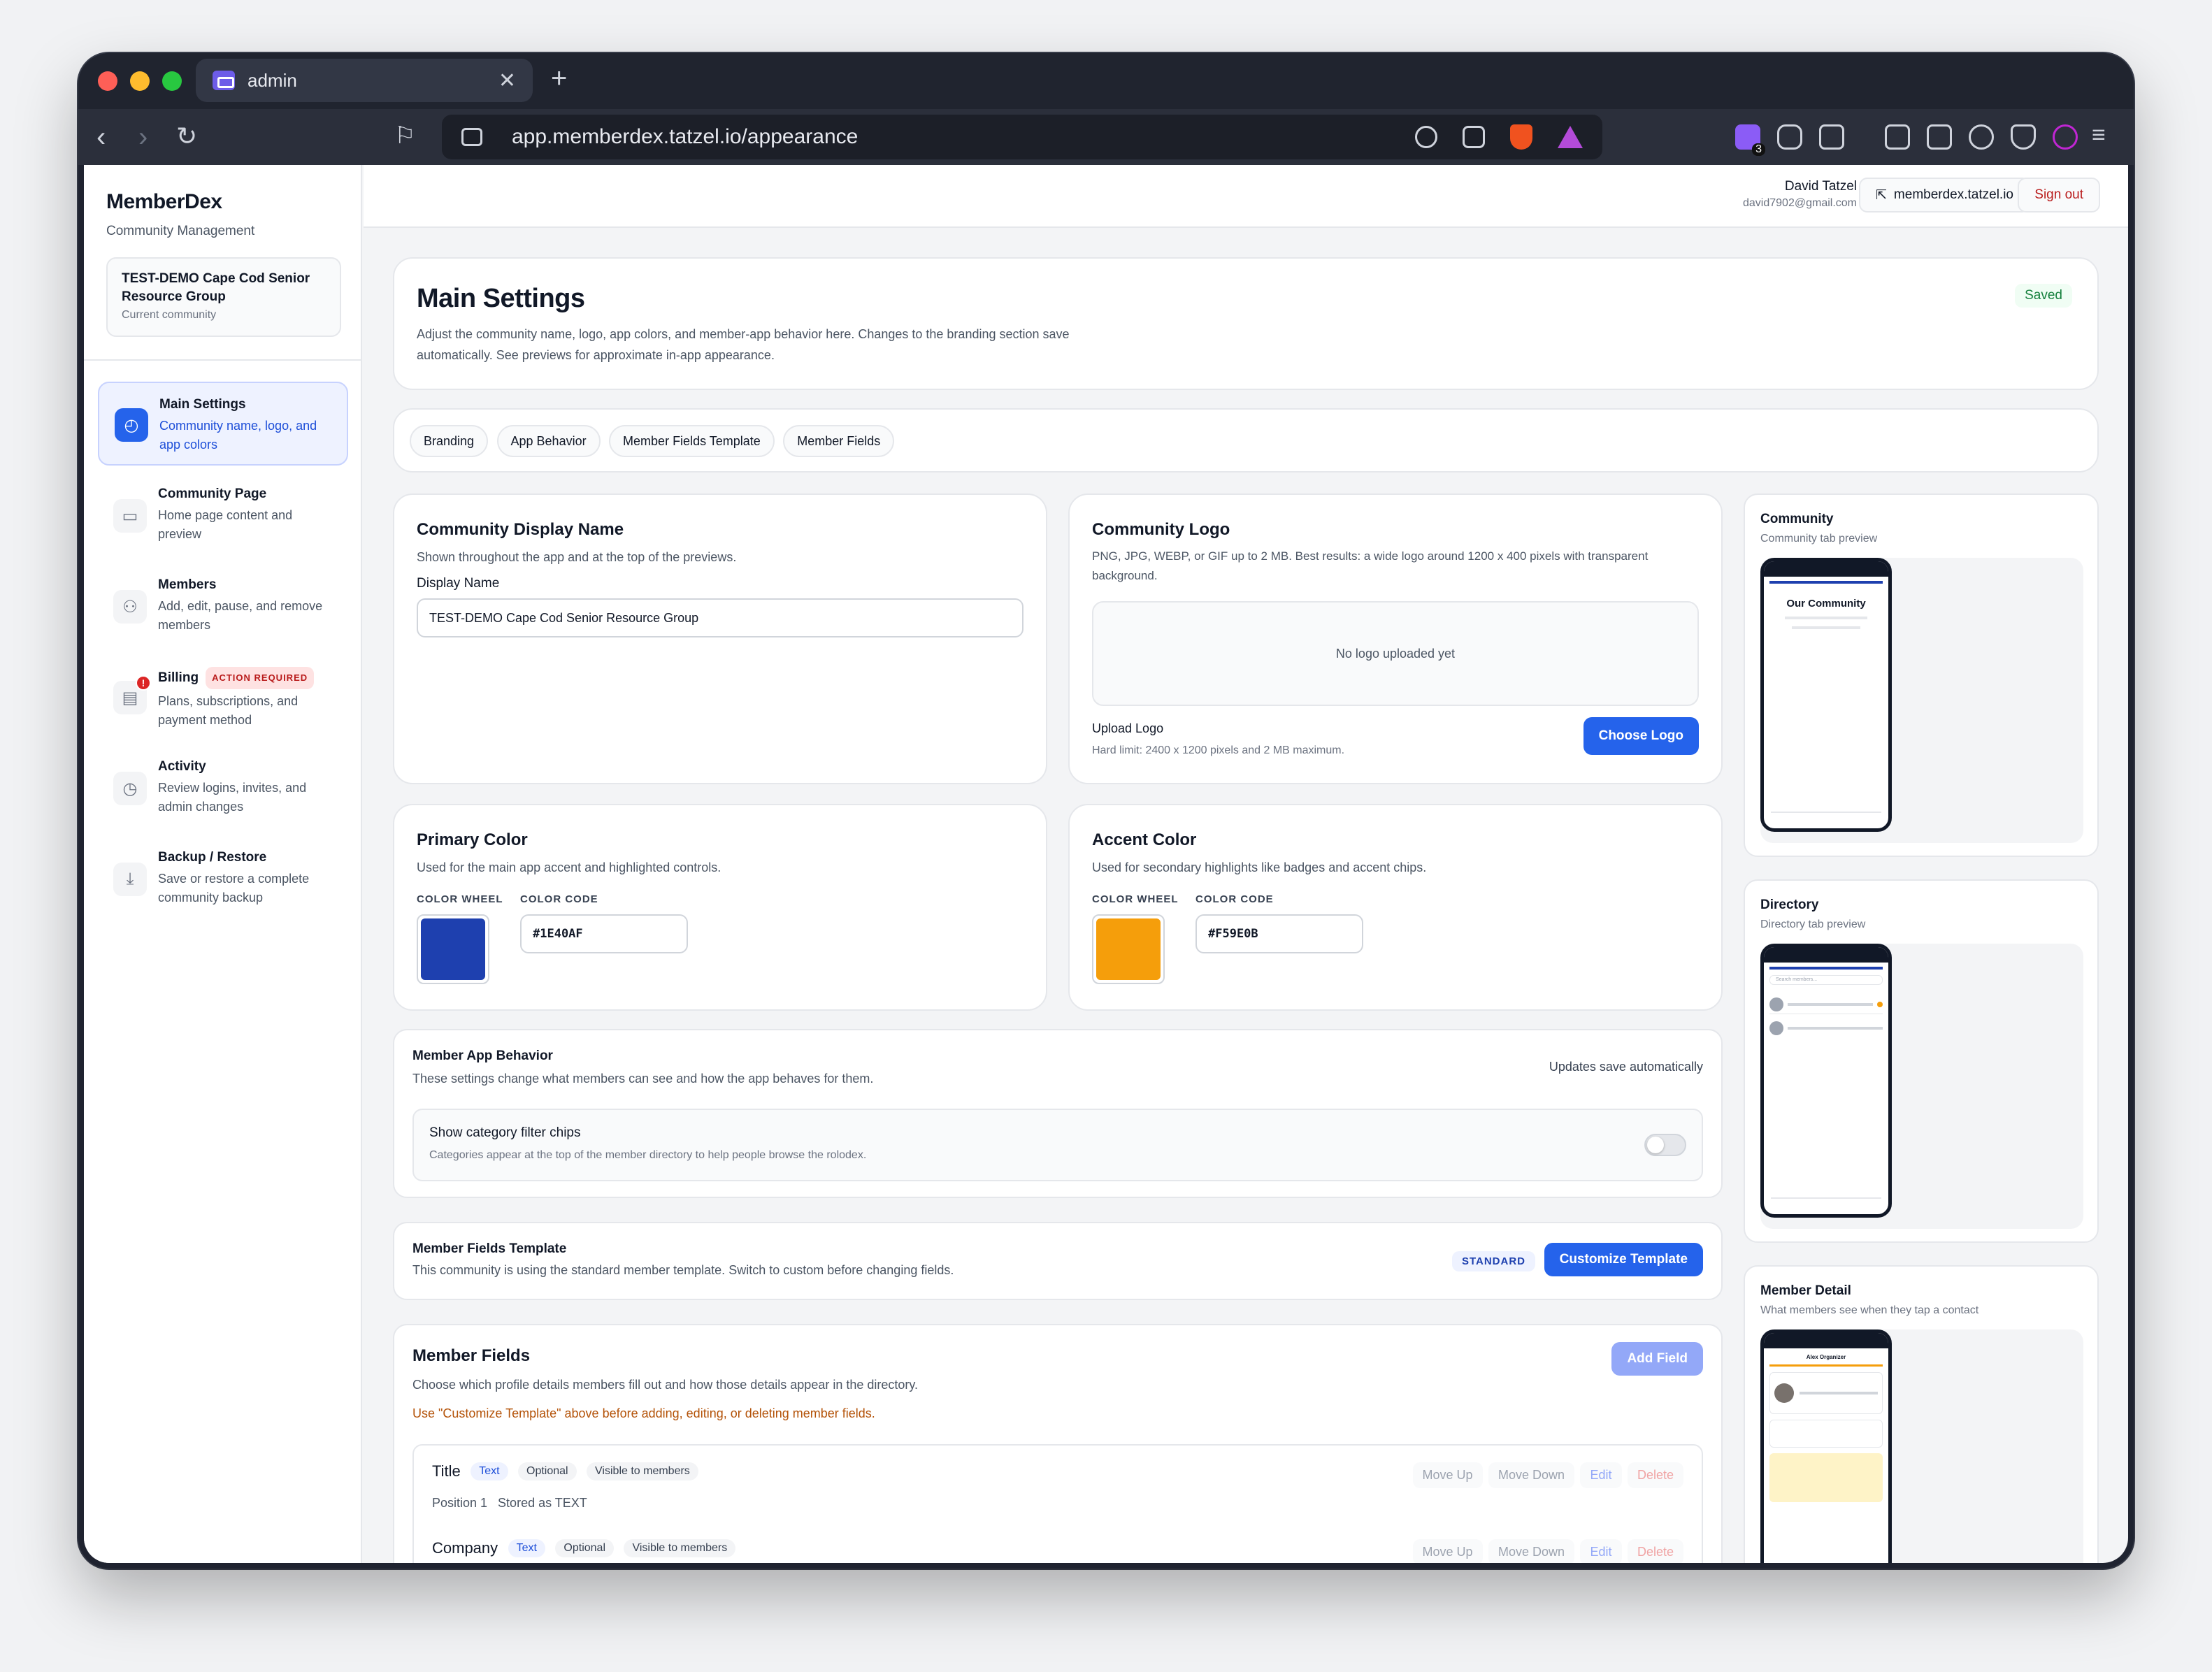  I want to click on back-icon: ‹, so click(101, 137).